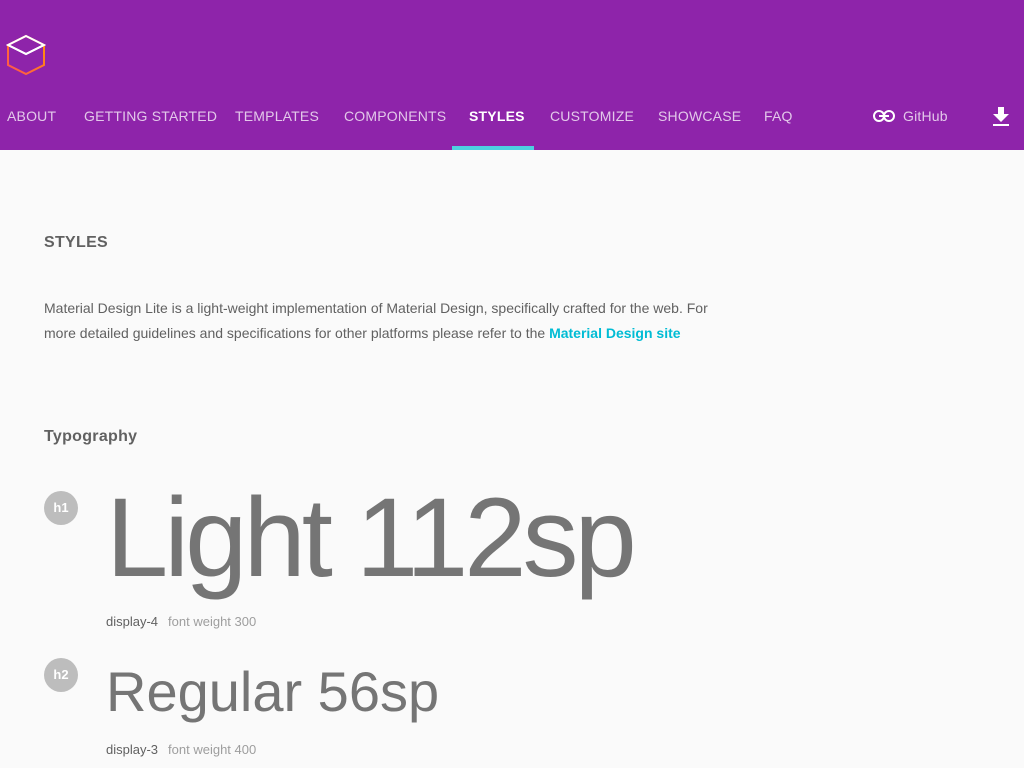 The image size is (1024, 768). What do you see at coordinates (277, 117) in the screenshot?
I see `nav-templates: TEMPLATES` at bounding box center [277, 117].